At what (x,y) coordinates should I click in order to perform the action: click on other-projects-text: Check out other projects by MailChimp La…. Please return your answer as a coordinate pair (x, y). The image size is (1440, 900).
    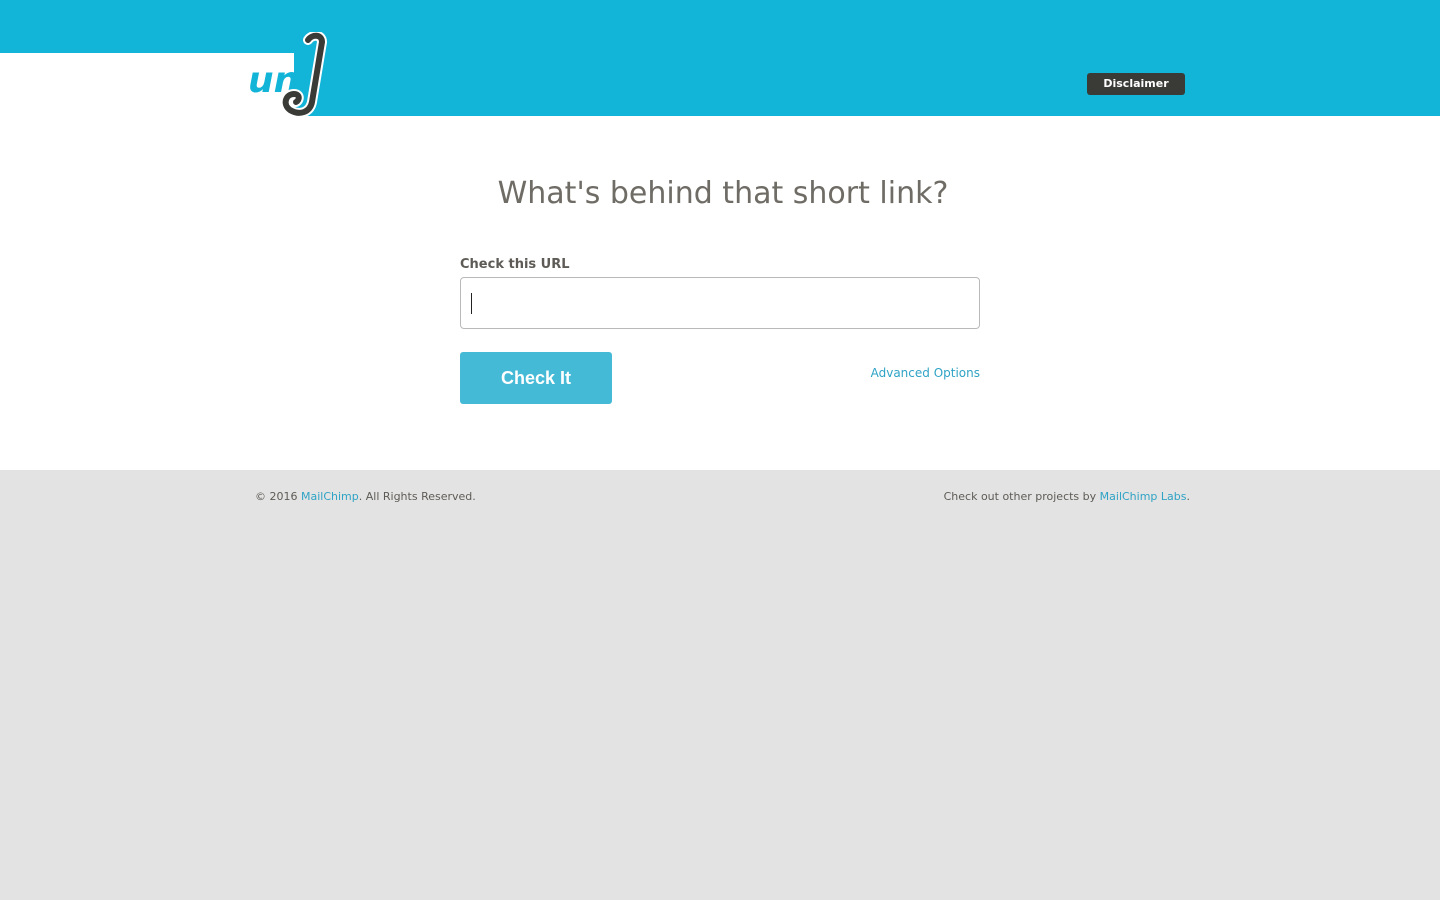
    Looking at the image, I should click on (1067, 497).